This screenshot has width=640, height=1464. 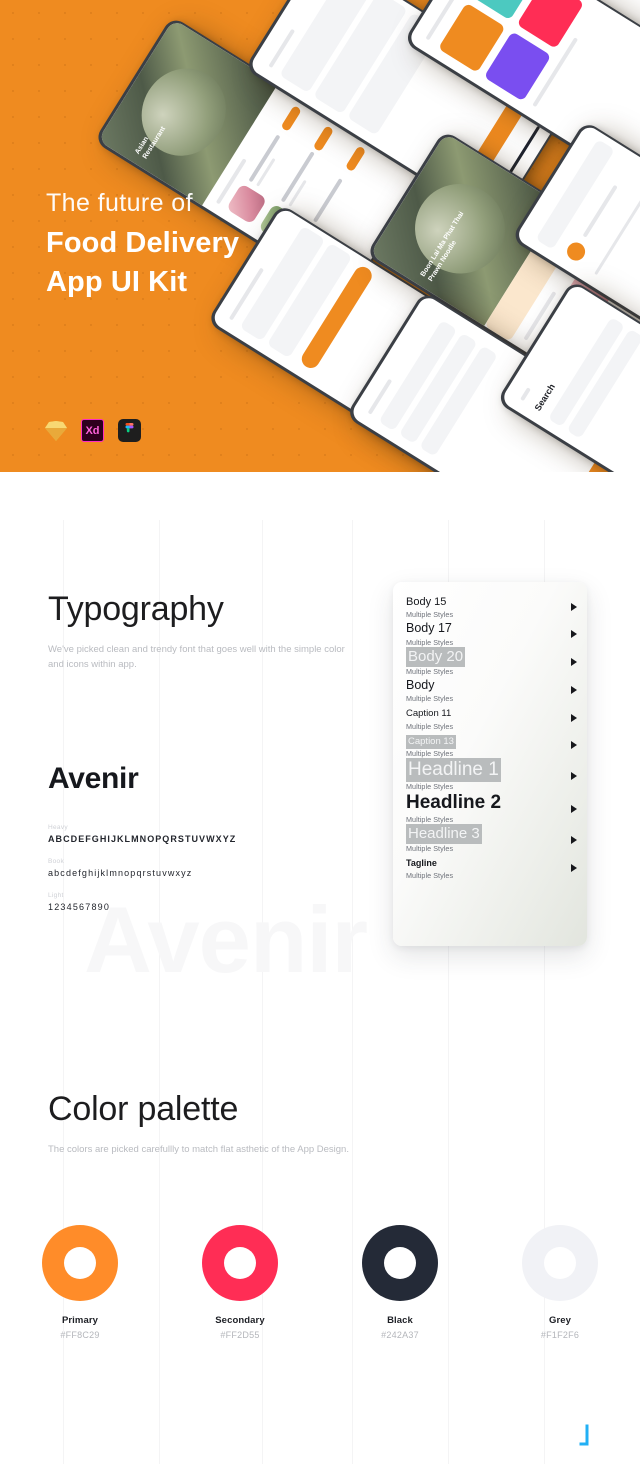 What do you see at coordinates (429, 713) in the screenshot?
I see `text-style-name: Caption 11` at bounding box center [429, 713].